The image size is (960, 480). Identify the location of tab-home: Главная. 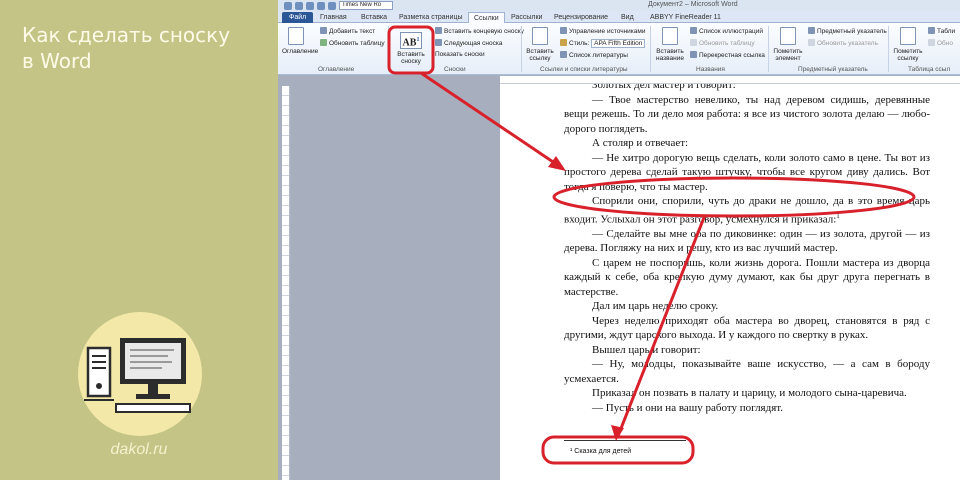
(333, 17).